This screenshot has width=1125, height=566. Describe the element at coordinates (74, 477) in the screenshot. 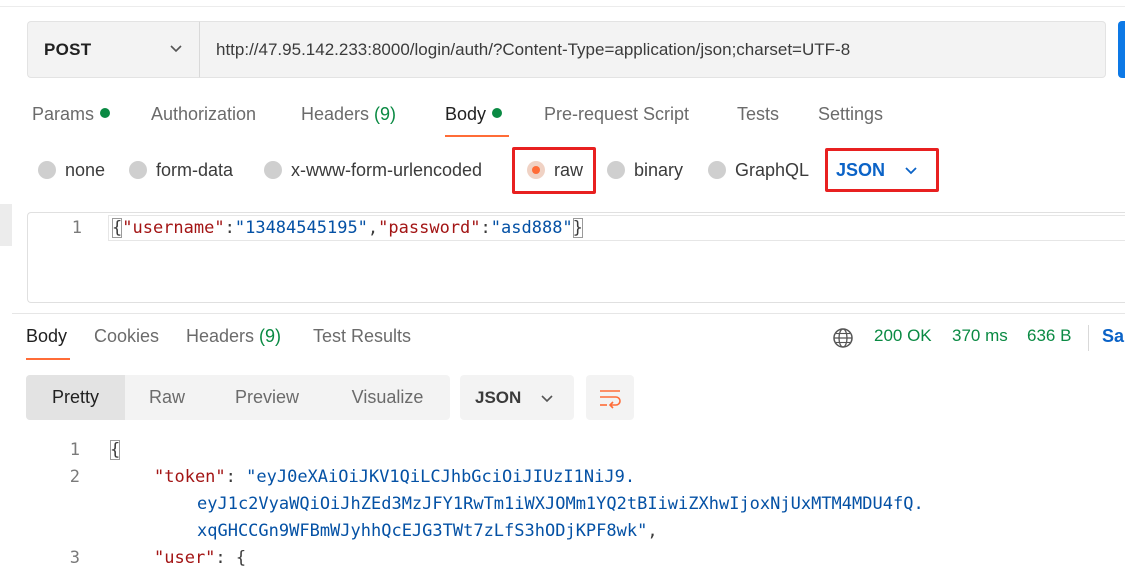

I see `line-number: 2` at that location.